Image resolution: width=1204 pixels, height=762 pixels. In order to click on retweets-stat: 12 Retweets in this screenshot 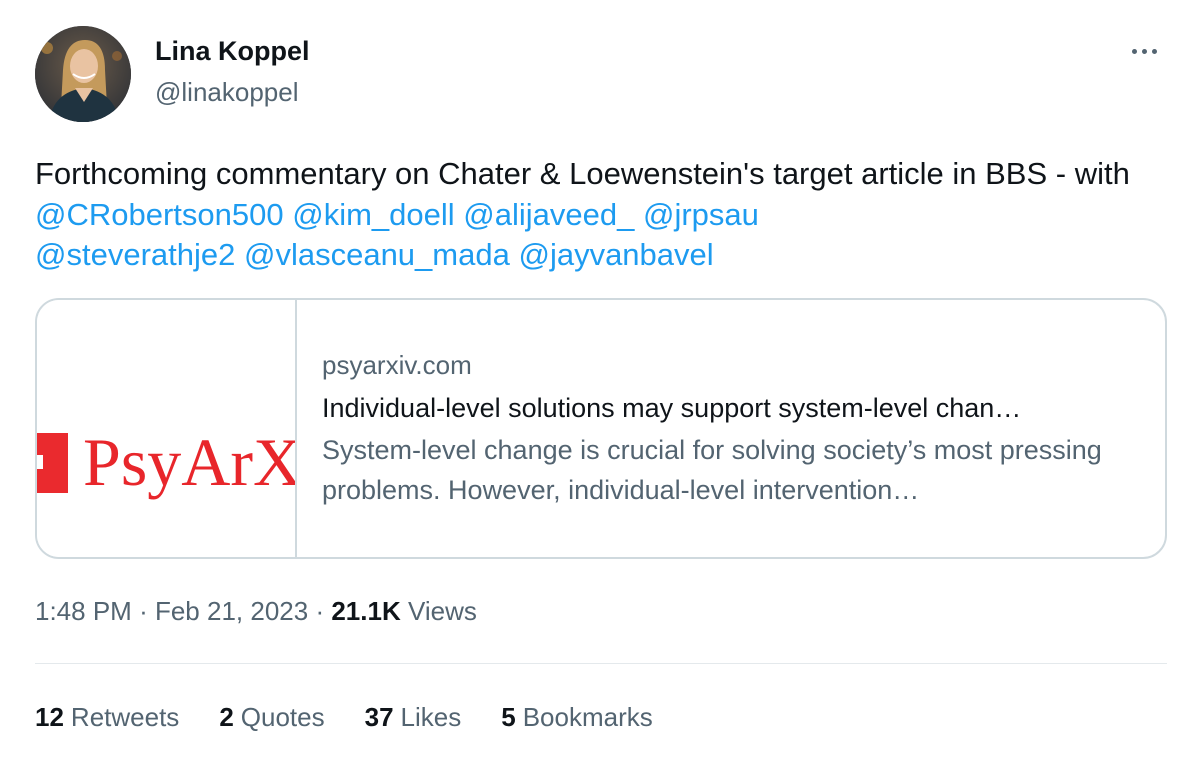, I will do `click(107, 717)`.